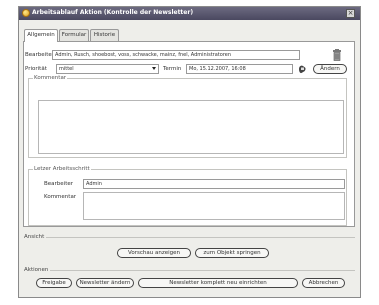  I want to click on close-button: ×, so click(350, 13).